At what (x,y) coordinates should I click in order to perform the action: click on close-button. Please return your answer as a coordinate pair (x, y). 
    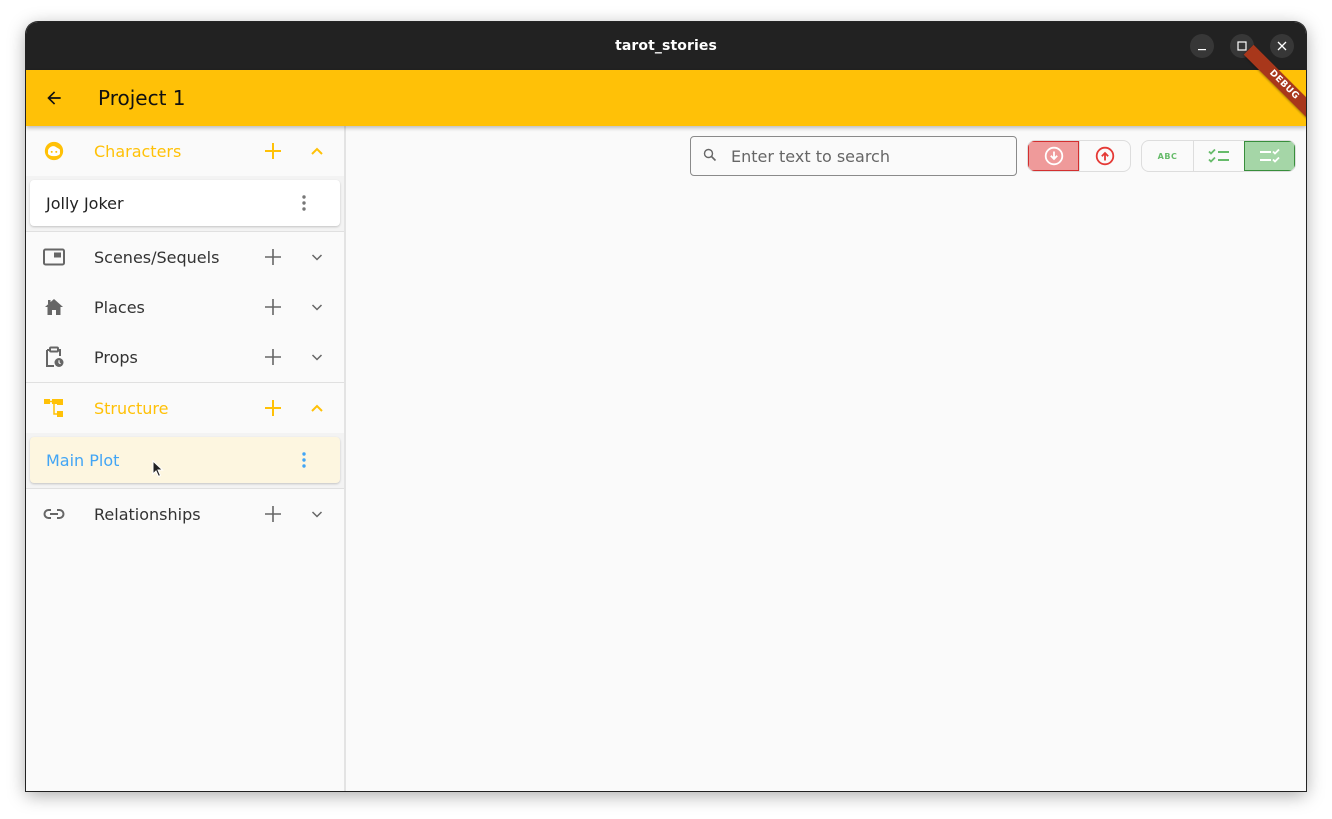
    Looking at the image, I should click on (1282, 46).